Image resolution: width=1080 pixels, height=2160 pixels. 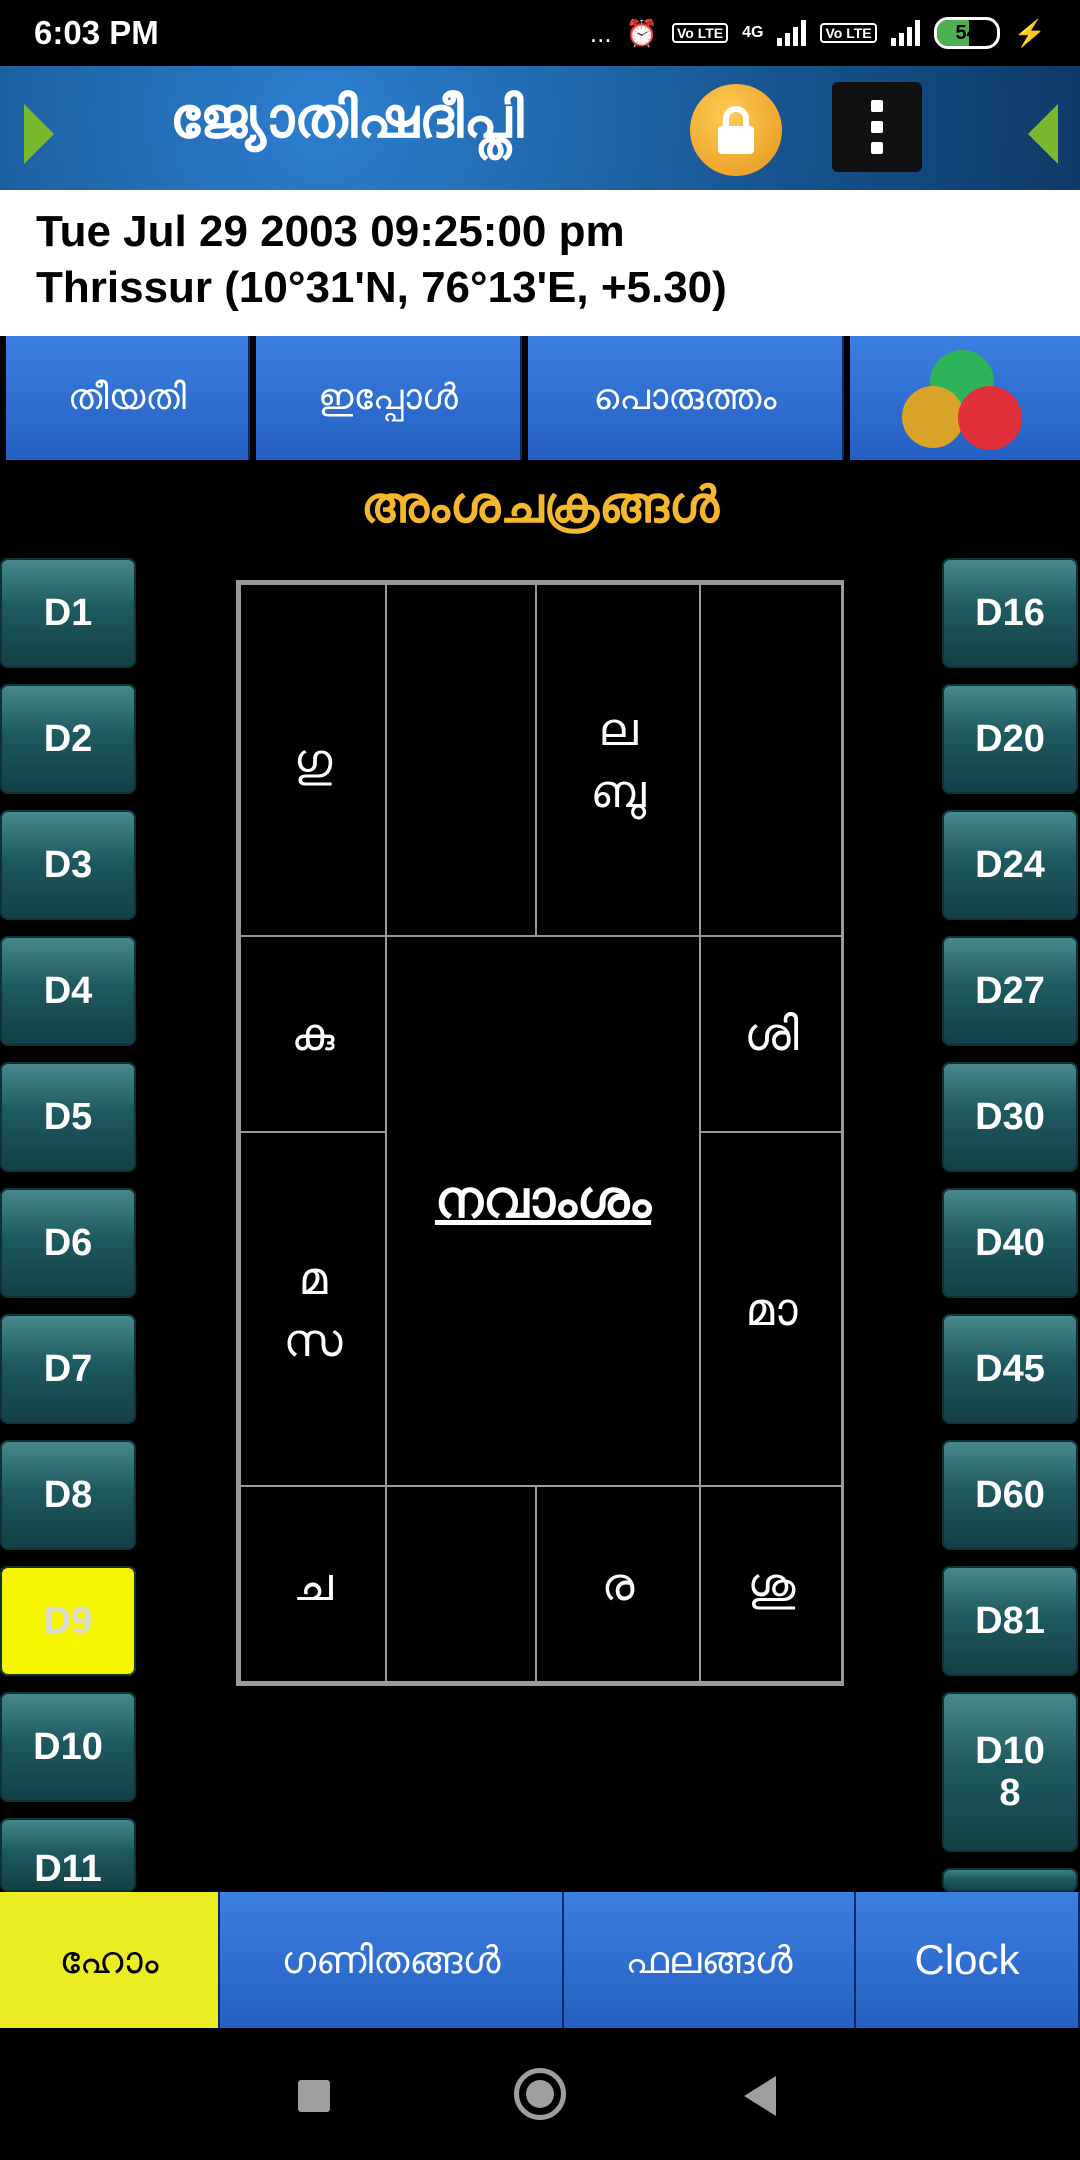 I want to click on chart-house-3: ല ബു, so click(x=618, y=760).